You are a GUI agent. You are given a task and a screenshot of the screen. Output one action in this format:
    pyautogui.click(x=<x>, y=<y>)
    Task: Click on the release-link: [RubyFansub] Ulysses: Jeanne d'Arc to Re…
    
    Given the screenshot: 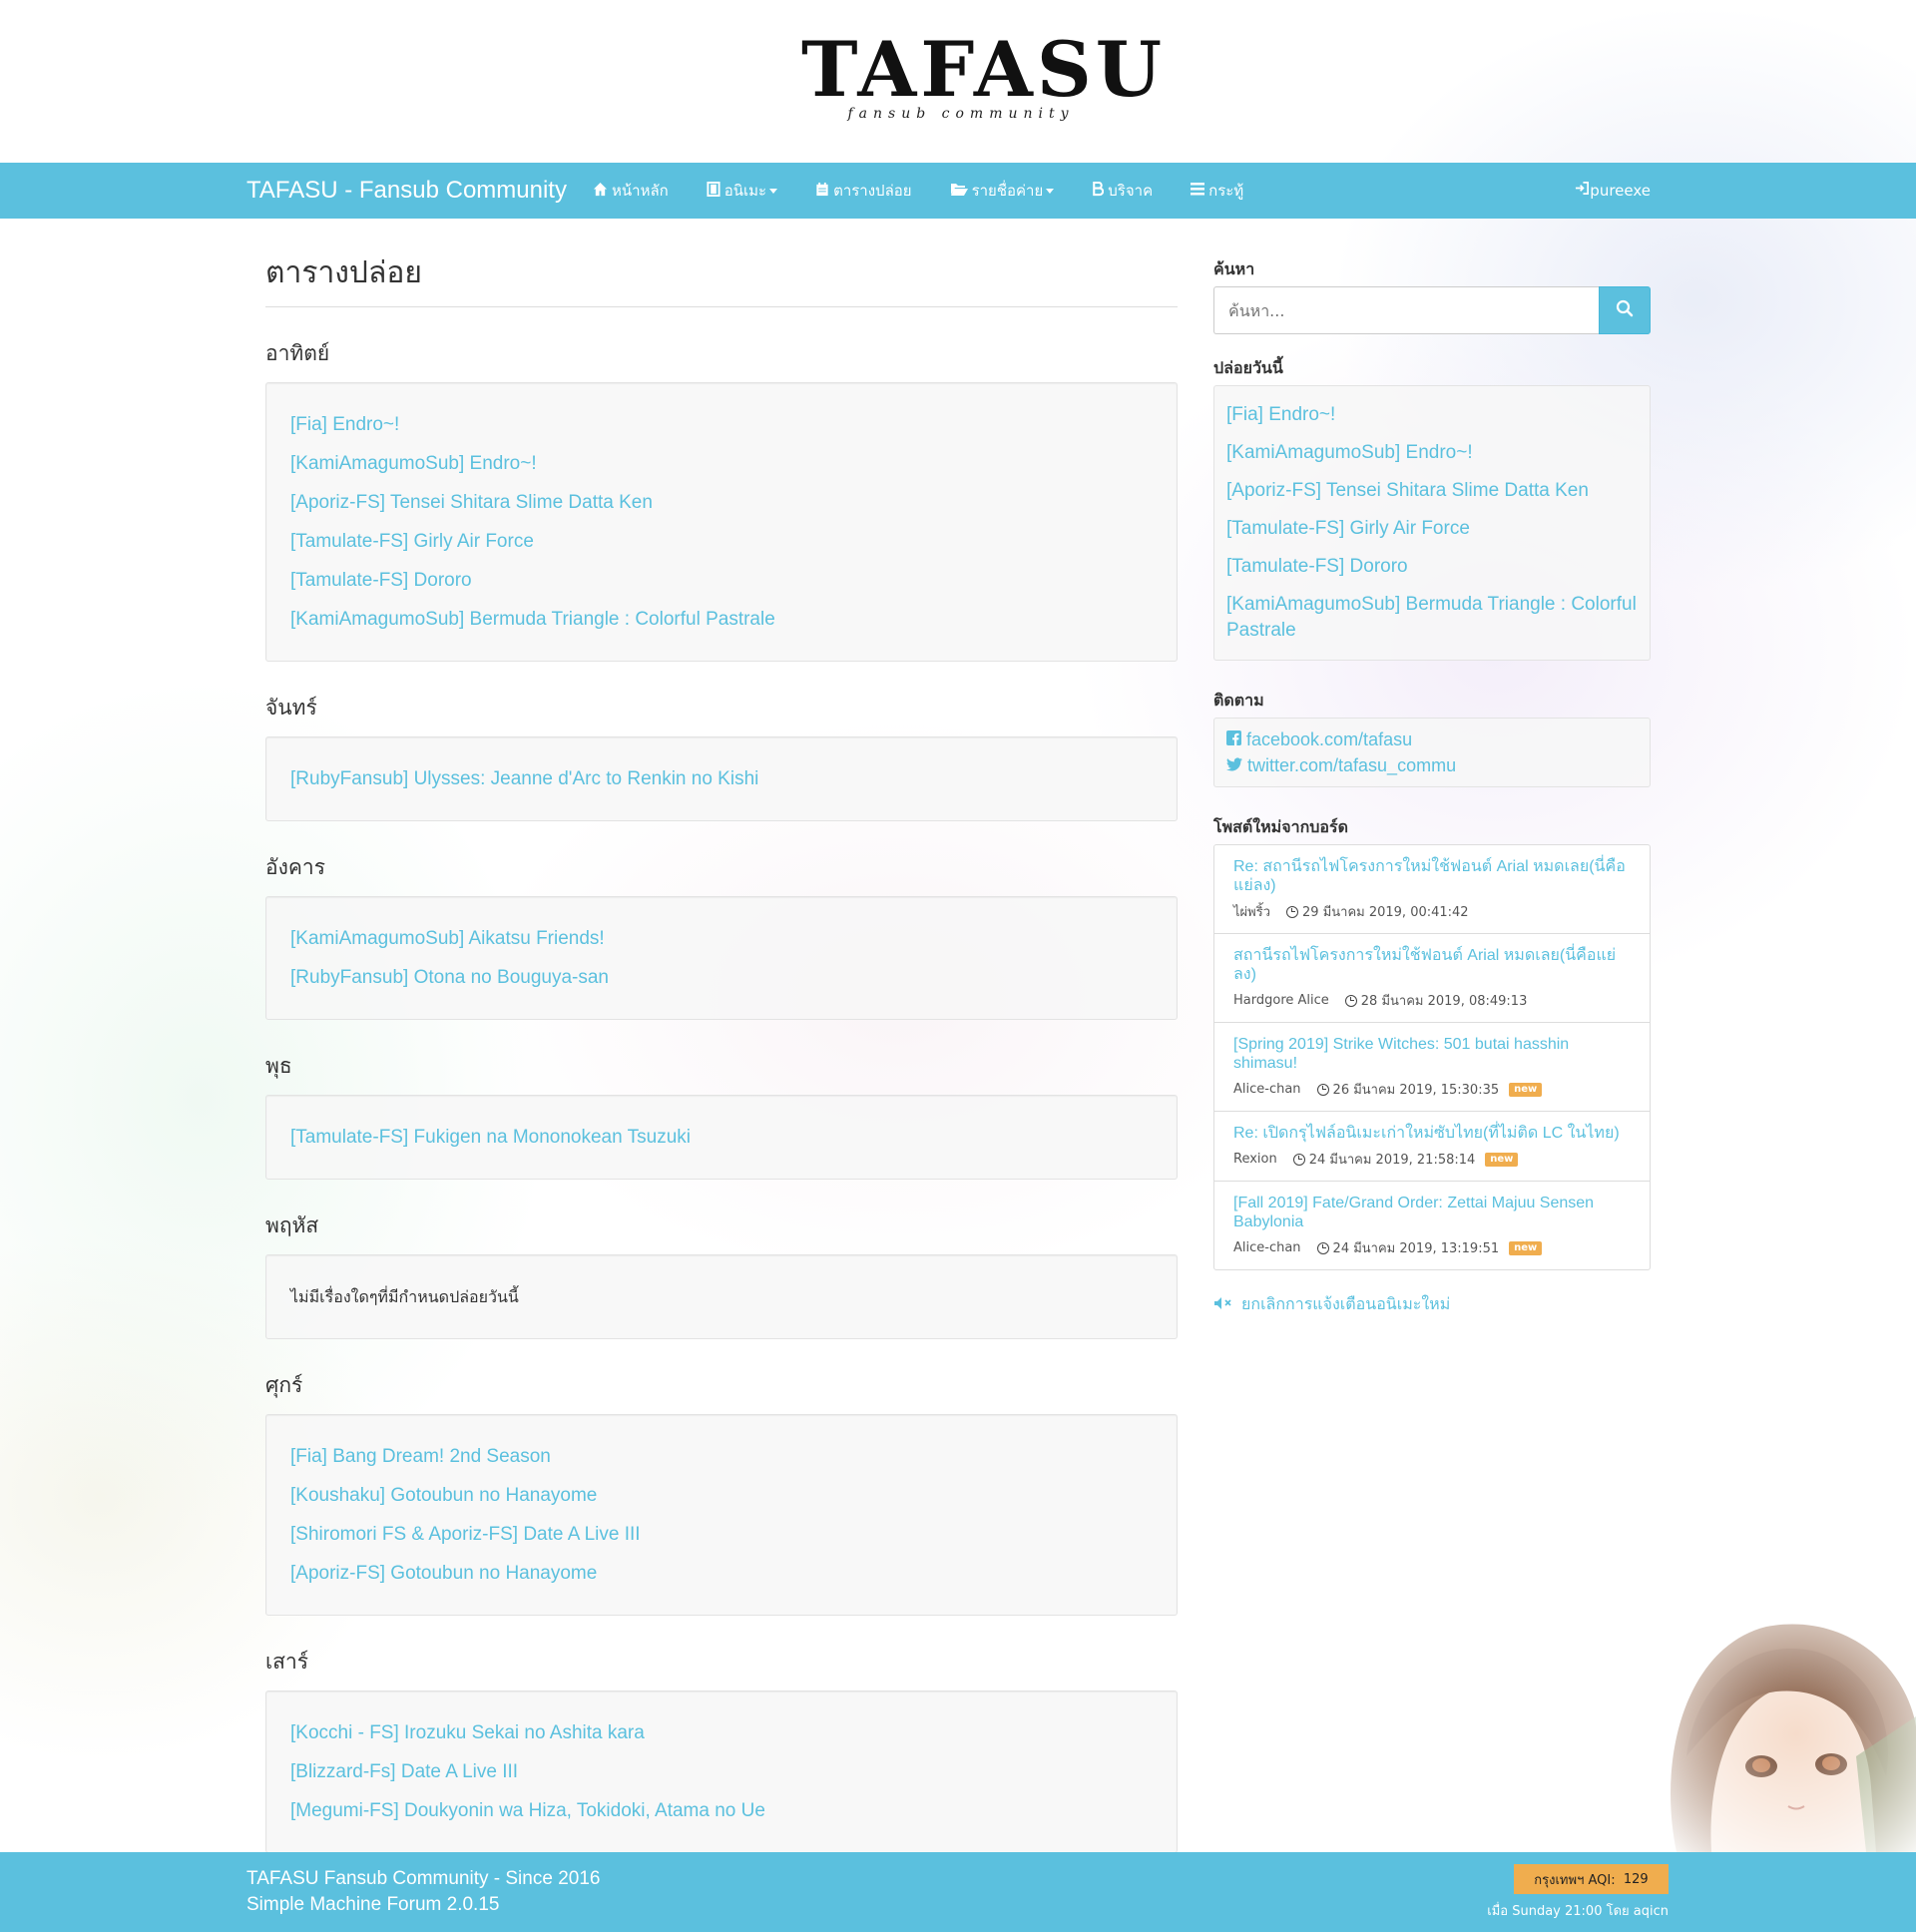 What is the action you would take?
    pyautogui.click(x=721, y=778)
    